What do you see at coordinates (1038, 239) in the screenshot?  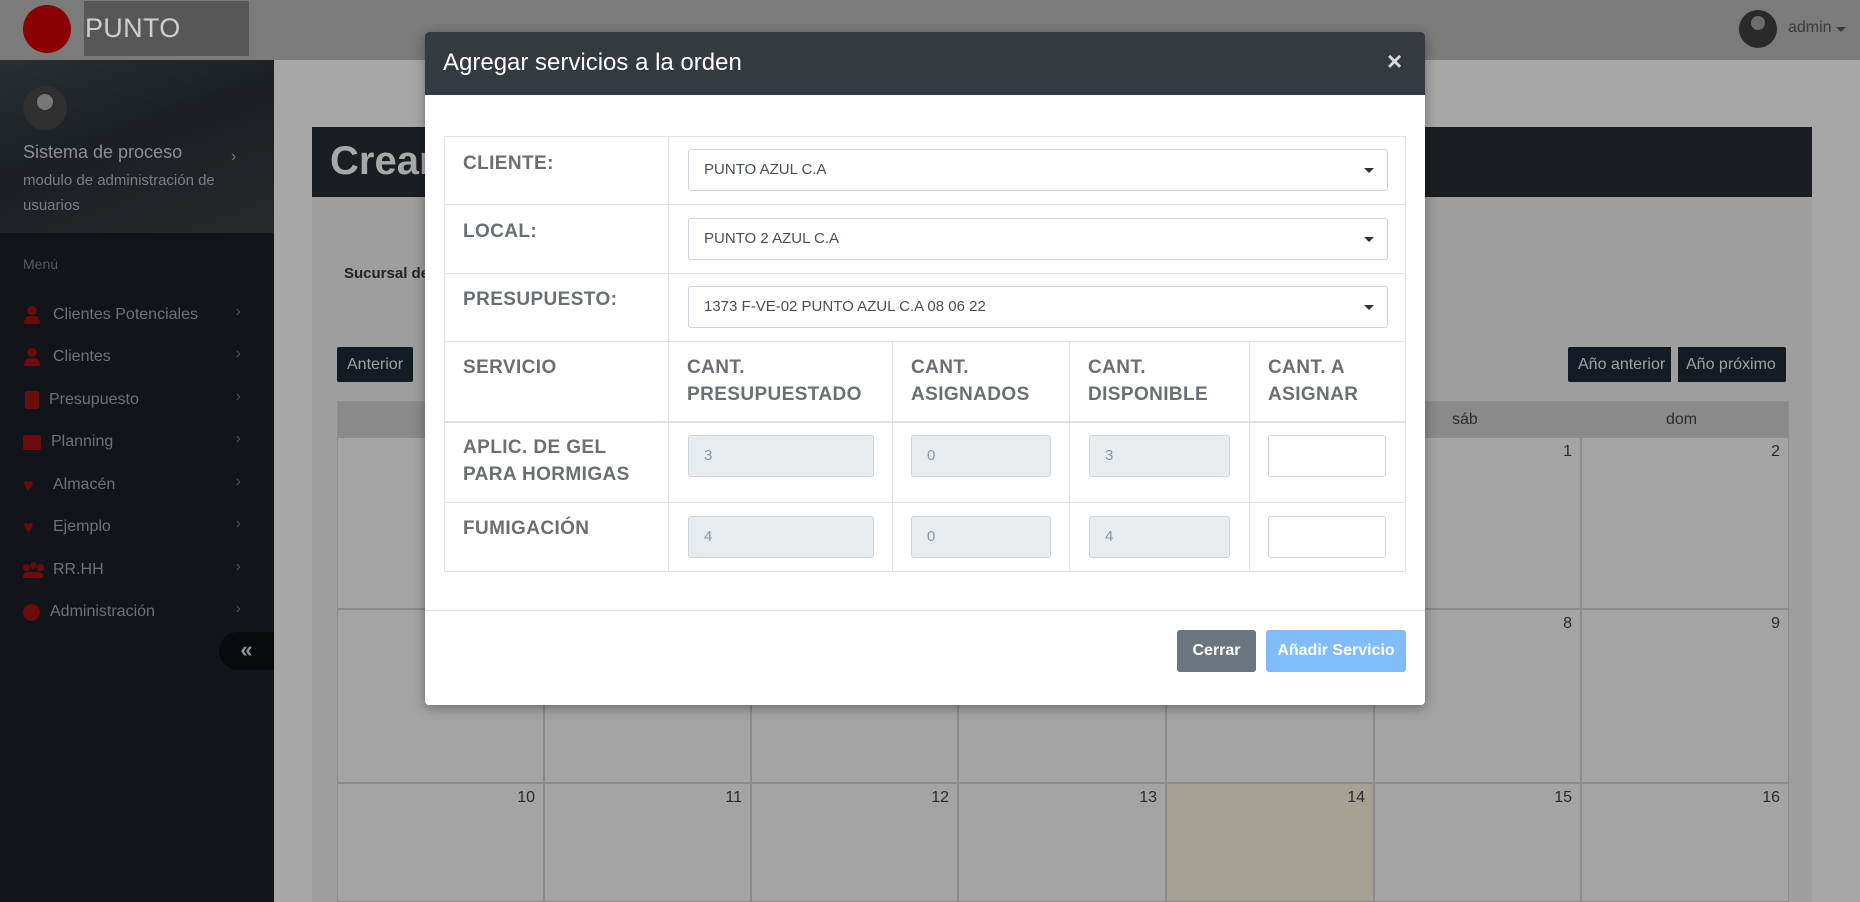 I see `local-select: PUNTO 2 AZUL C.A` at bounding box center [1038, 239].